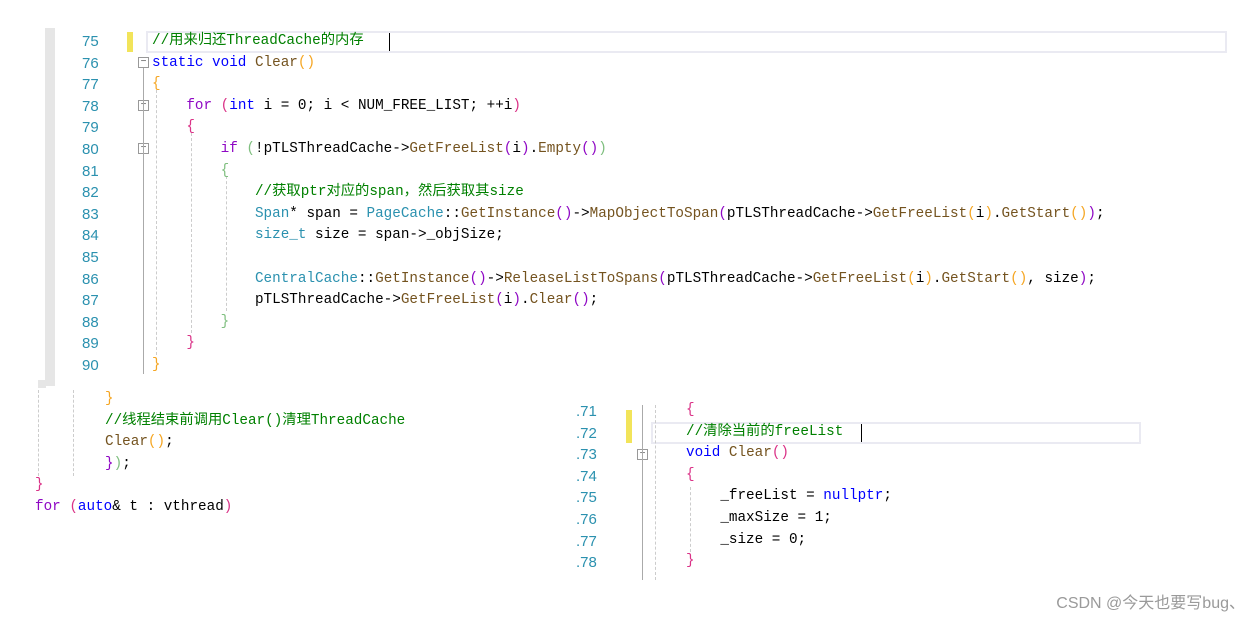 This screenshot has width=1255, height=620. What do you see at coordinates (586, 541) in the screenshot?
I see `line-number: .77` at bounding box center [586, 541].